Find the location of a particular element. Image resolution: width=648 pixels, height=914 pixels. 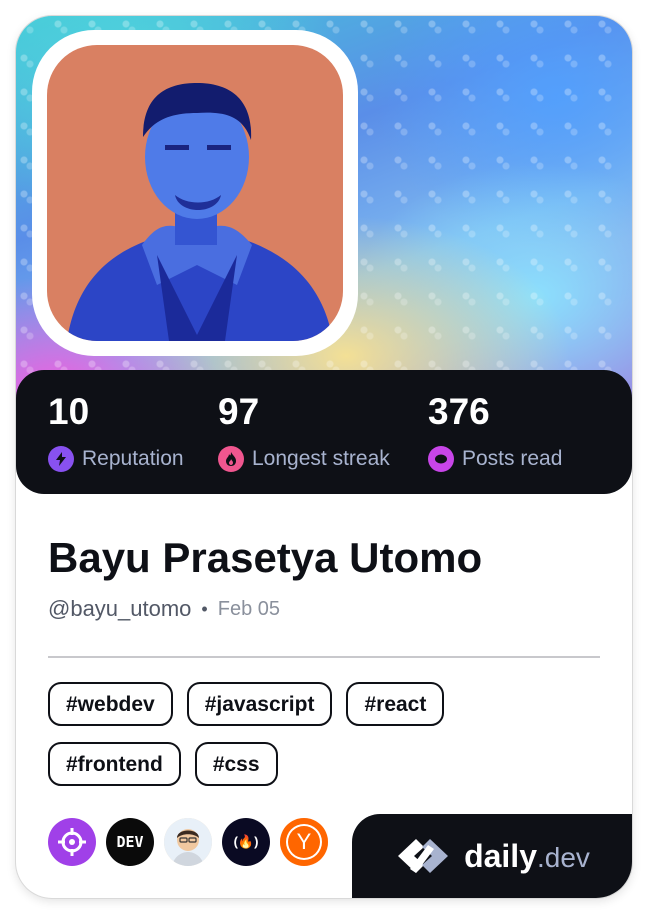

dev-to-icon: DEV is located at coordinates (130, 842).